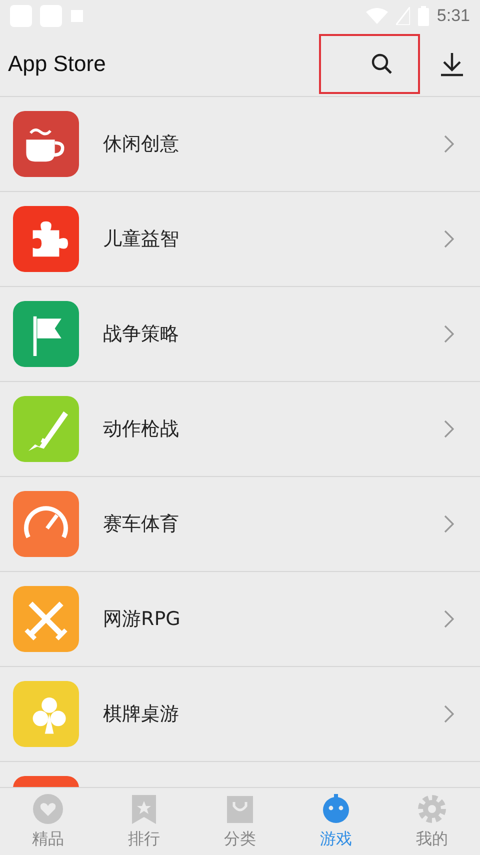 The image size is (480, 855). Describe the element at coordinates (142, 619) in the screenshot. I see `category-label: 网游RPG` at that location.